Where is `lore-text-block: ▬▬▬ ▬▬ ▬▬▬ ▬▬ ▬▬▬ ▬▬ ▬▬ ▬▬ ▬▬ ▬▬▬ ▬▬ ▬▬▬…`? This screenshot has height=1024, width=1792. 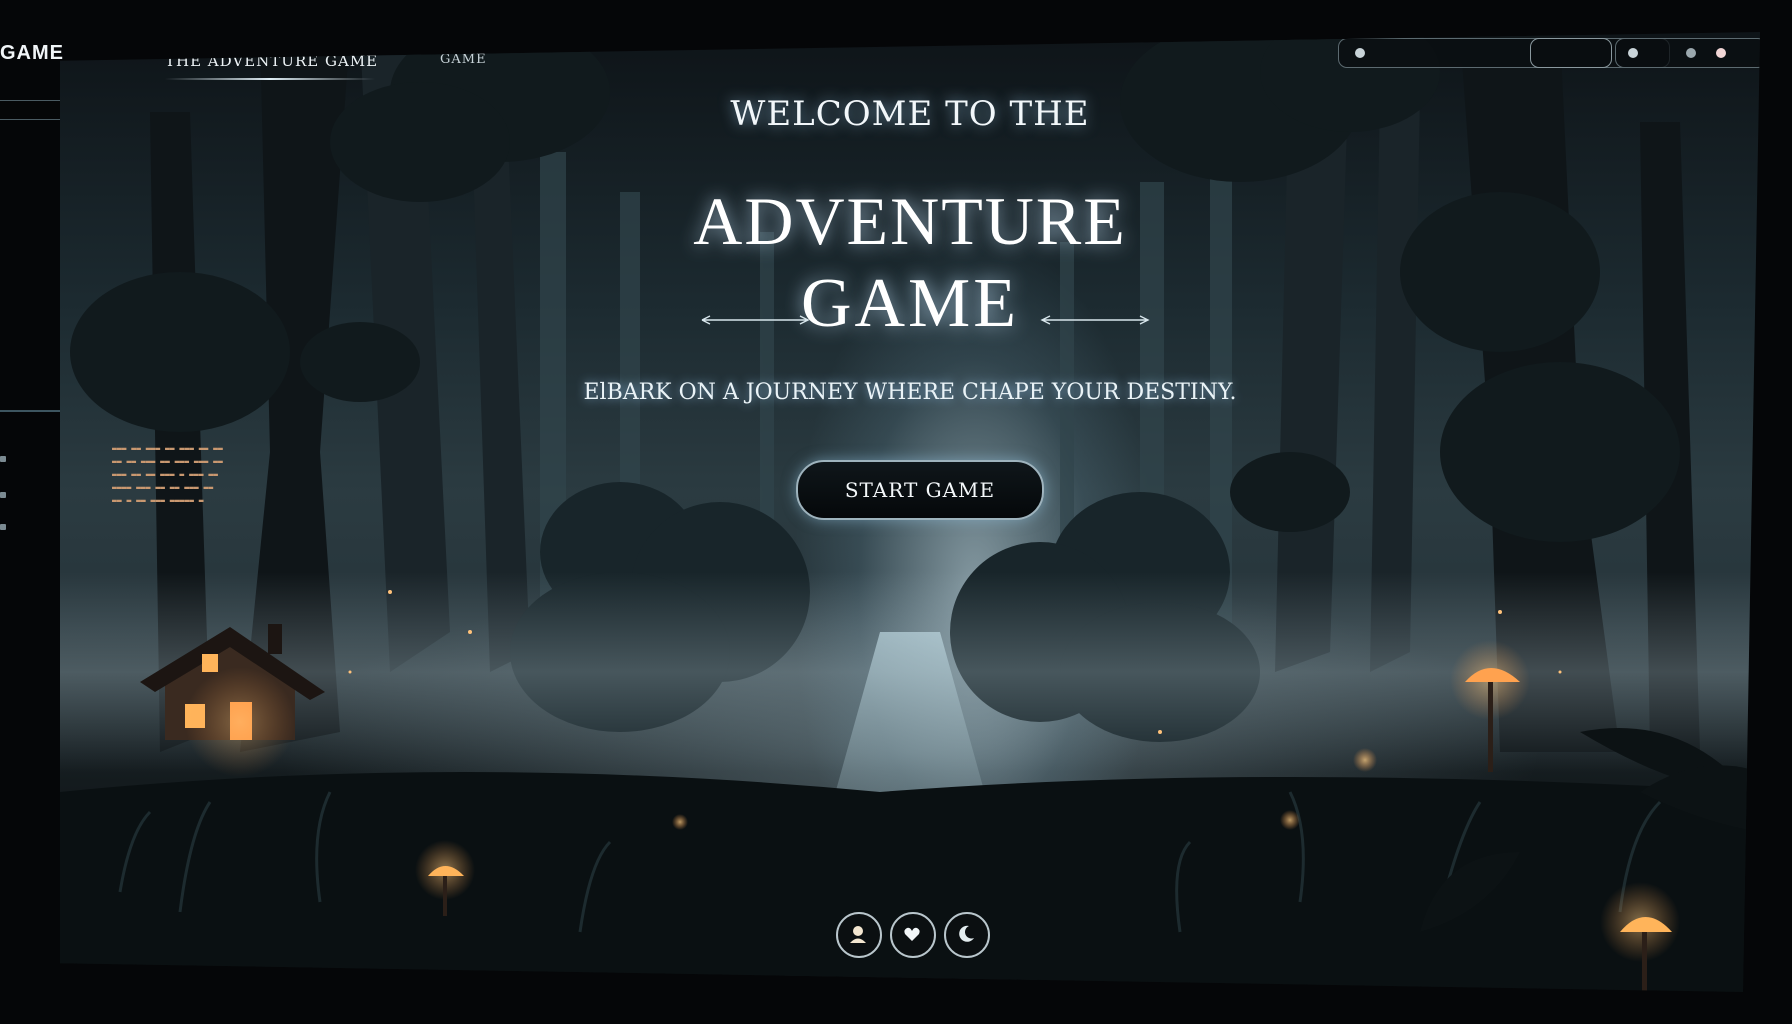 lore-text-block: ▬▬▬ ▬▬ ▬▬▬ ▬▬ ▬▬▬ ▬▬ ▬▬ ▬▬ ▬▬ ▬▬▬ ▬▬ ▬▬▬… is located at coordinates (202, 476).